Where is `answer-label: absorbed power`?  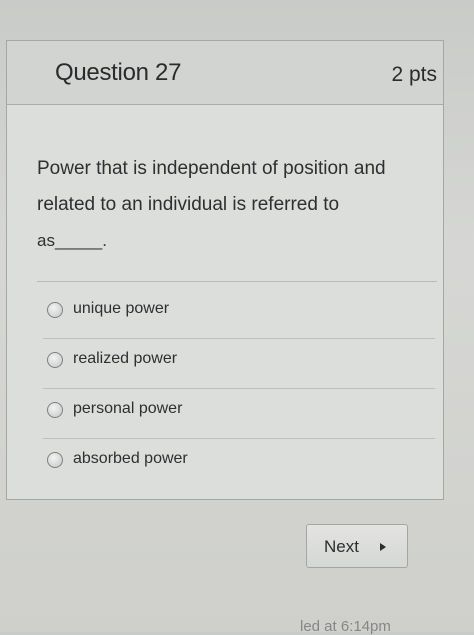
answer-label: absorbed power is located at coordinates (130, 459).